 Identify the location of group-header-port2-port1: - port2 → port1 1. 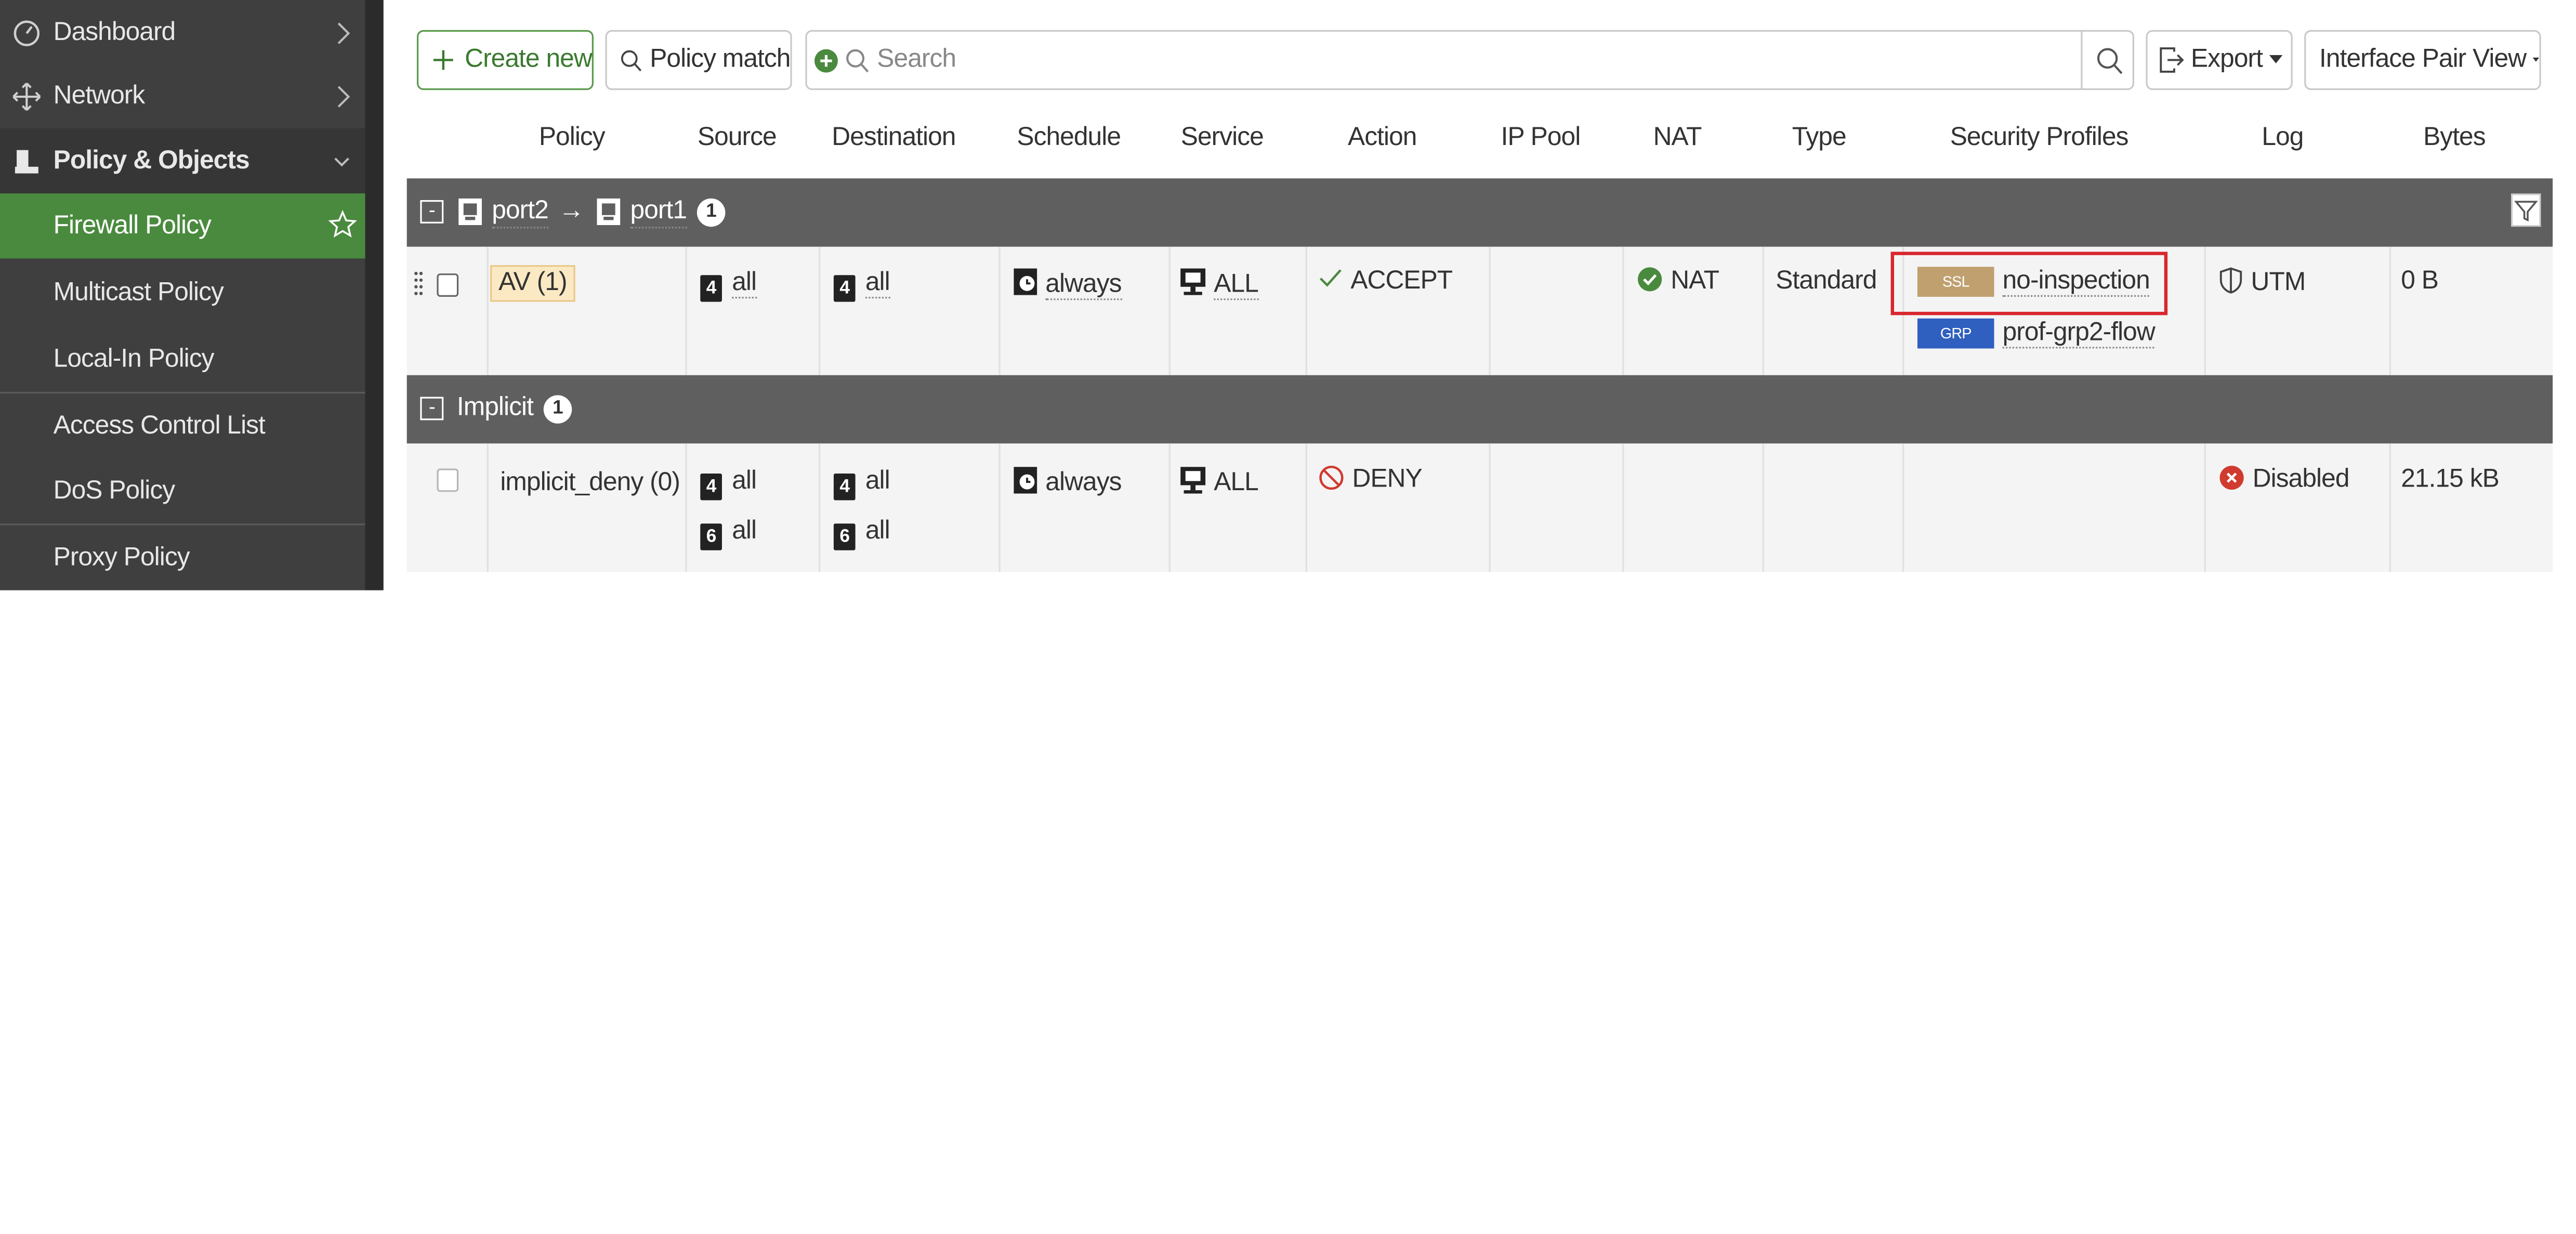
(1479, 212).